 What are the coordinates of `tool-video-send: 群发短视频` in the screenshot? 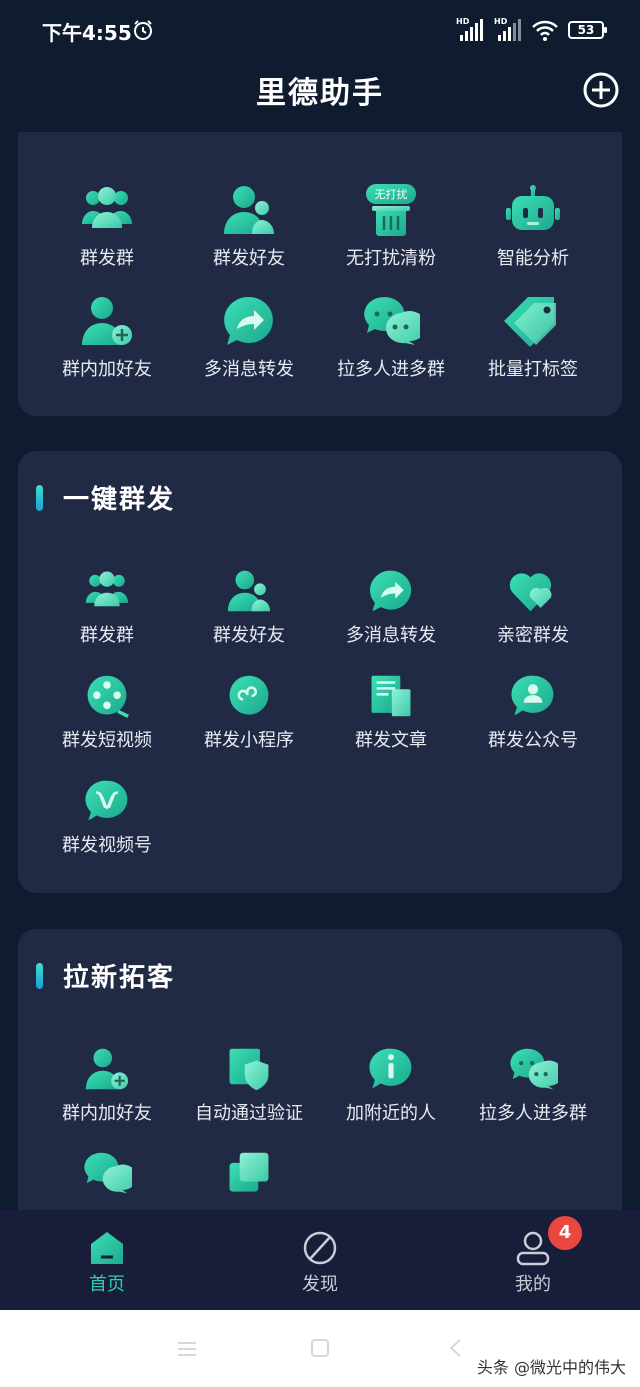 It's located at (107, 724).